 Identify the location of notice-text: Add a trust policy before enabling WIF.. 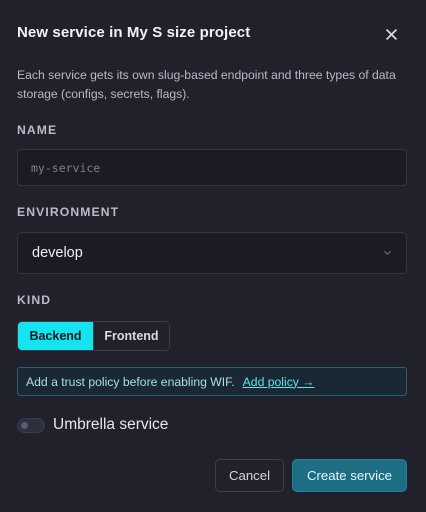
(130, 381).